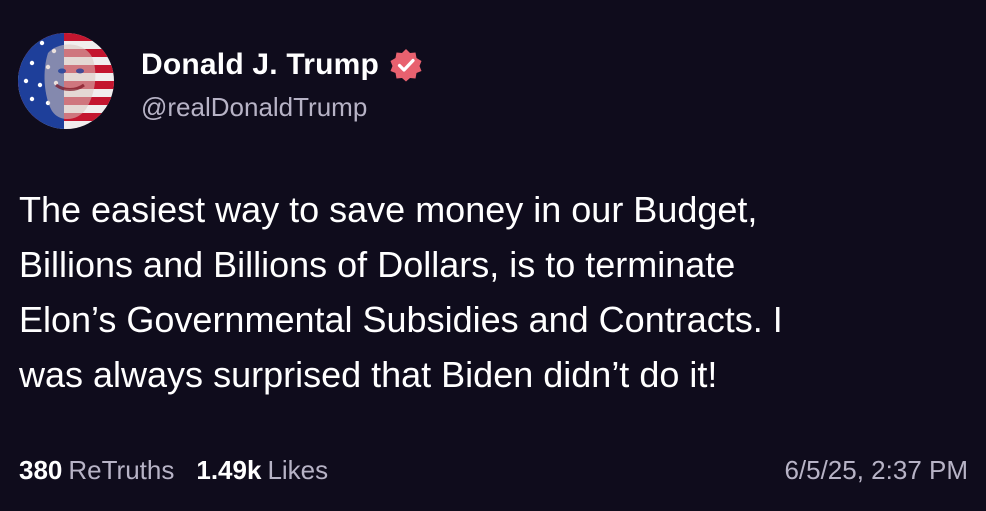 This screenshot has height=511, width=986. Describe the element at coordinates (406, 65) in the screenshot. I see `verified-badge-icon` at that location.